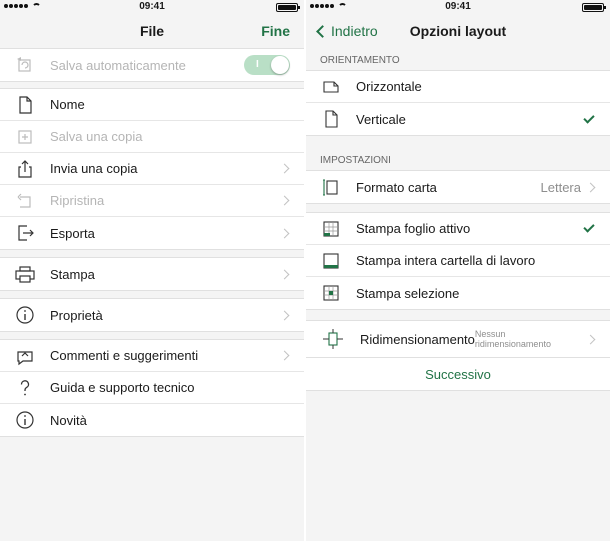 The width and height of the screenshot is (610, 541). I want to click on menu-item-invia-copia: Invia una copia, so click(152, 169).